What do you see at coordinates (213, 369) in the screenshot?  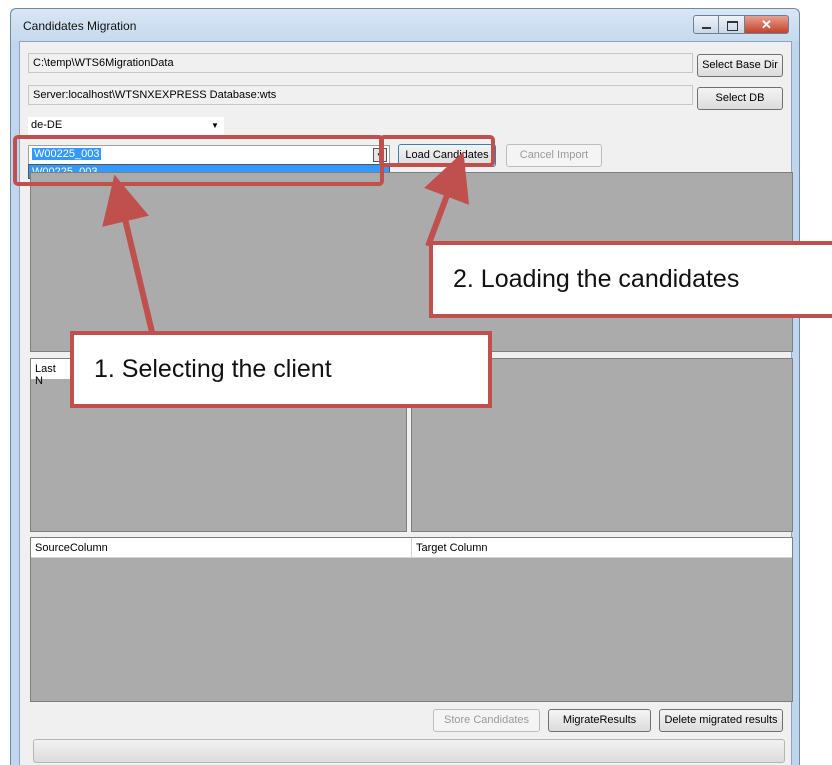 I see `callout-step1-text: 1. Selecting the client` at bounding box center [213, 369].